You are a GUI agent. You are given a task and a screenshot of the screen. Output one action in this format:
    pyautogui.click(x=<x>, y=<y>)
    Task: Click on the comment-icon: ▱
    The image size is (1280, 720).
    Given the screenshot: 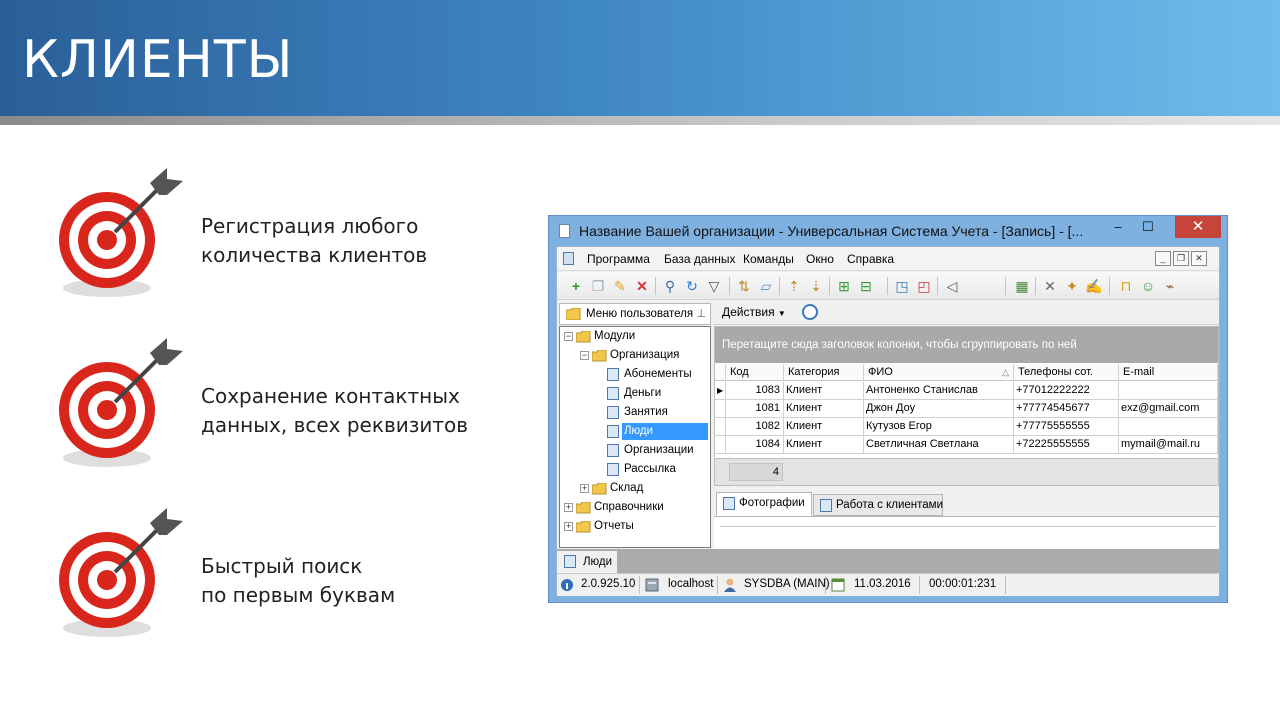 What is the action you would take?
    pyautogui.click(x=766, y=286)
    